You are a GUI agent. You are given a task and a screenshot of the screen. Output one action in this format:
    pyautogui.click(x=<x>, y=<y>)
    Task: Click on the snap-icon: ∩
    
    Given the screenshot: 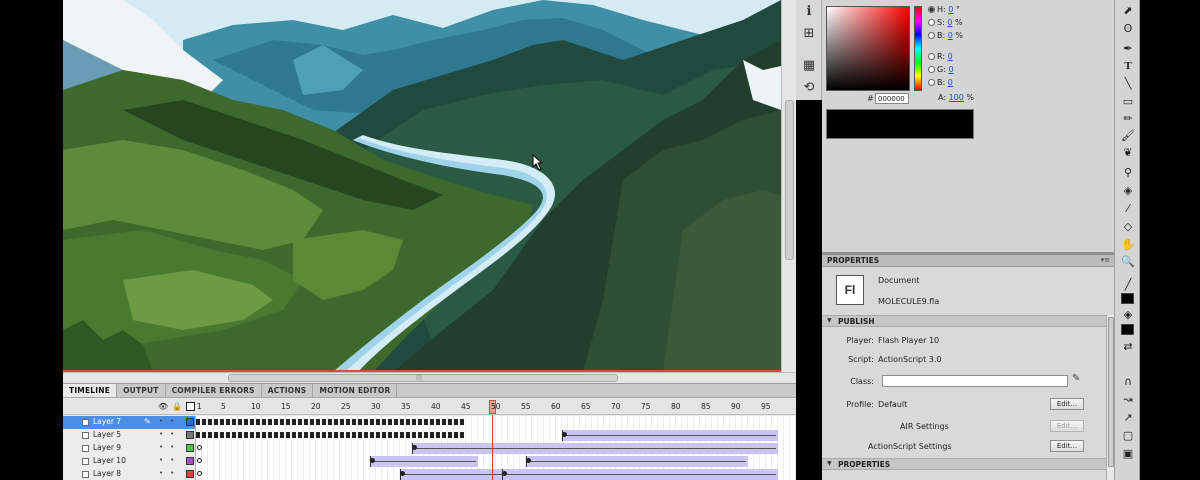 What is the action you would take?
    pyautogui.click(x=1128, y=382)
    